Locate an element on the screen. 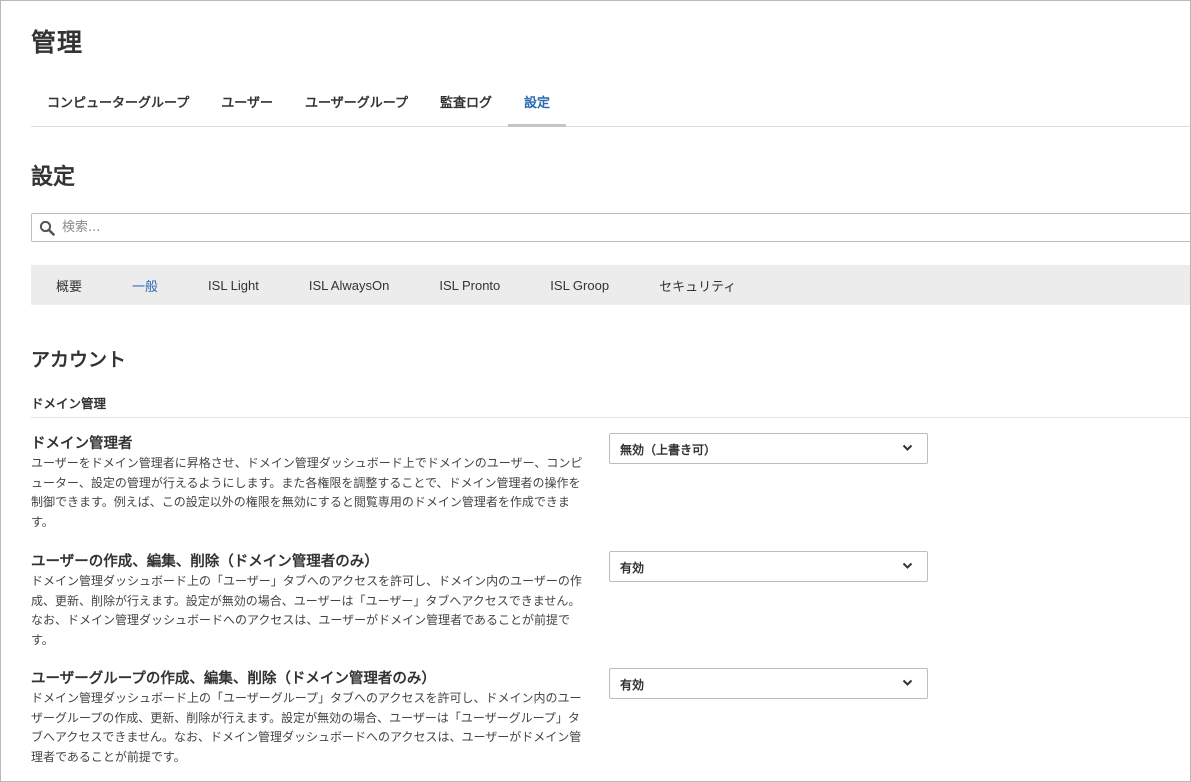 The image size is (1191, 782). main-tab-bar: コンピューターグループ ユーザー ユーザーグループ 監査ログ 設定 is located at coordinates (610, 106).